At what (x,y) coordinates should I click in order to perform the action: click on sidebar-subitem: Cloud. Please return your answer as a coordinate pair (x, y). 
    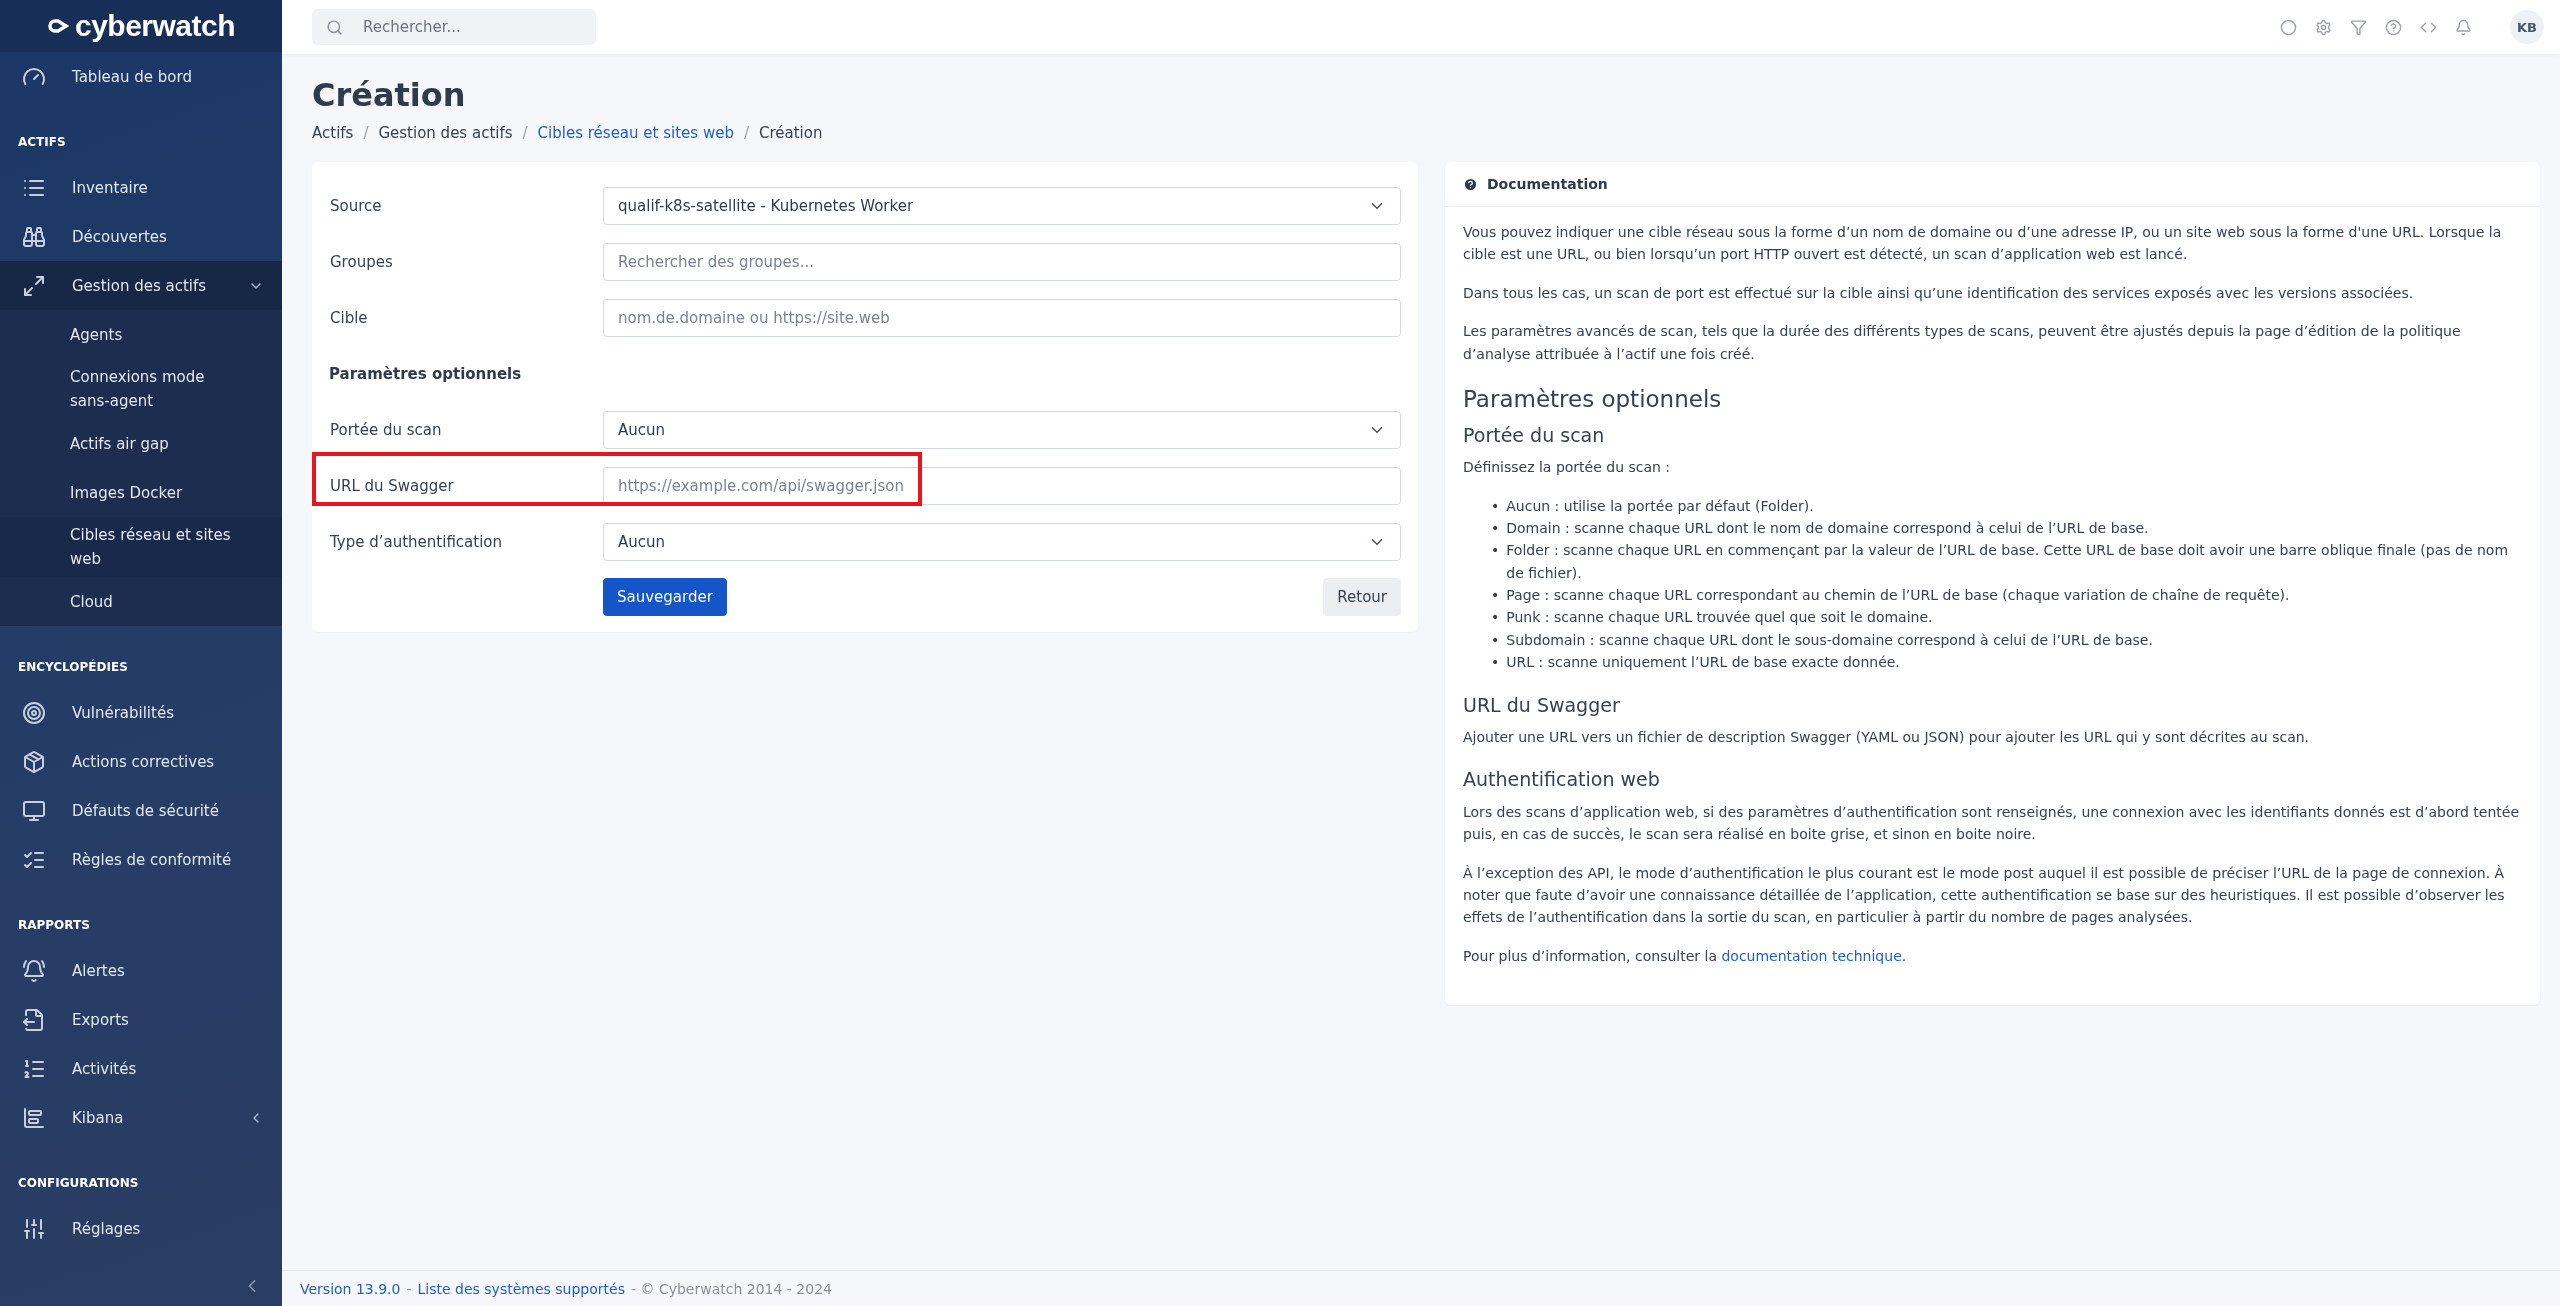
    Looking at the image, I should click on (141, 601).